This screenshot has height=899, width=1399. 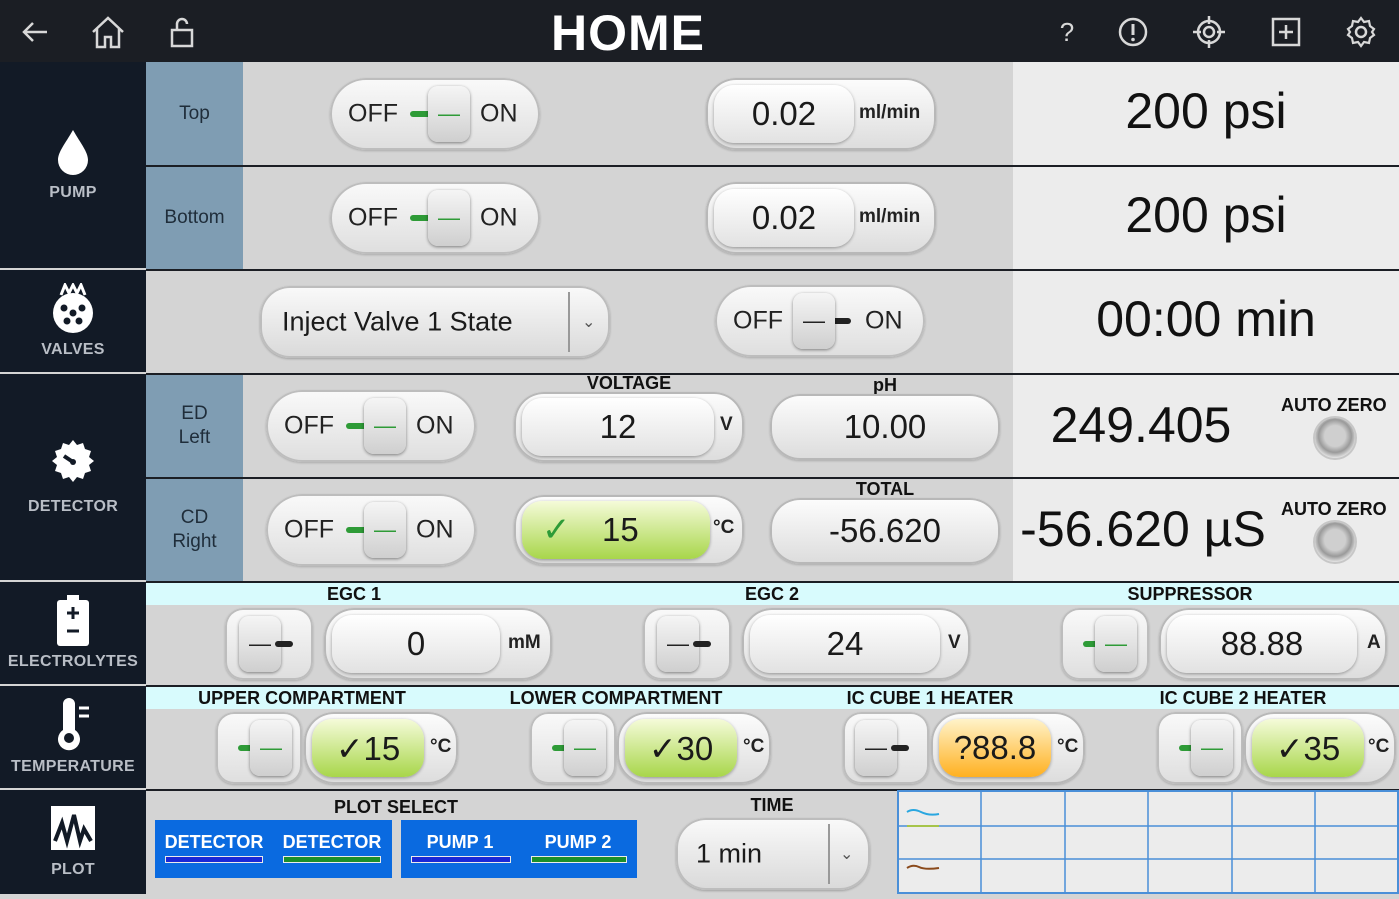 I want to click on pump-bottom-flow-field: 0.02 ml/min, so click(x=821, y=218).